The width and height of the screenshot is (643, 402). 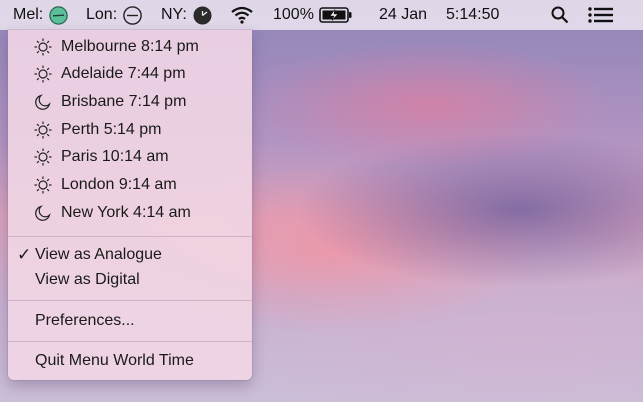 What do you see at coordinates (114, 360) in the screenshot?
I see `quit-label: Quit Menu World Time` at bounding box center [114, 360].